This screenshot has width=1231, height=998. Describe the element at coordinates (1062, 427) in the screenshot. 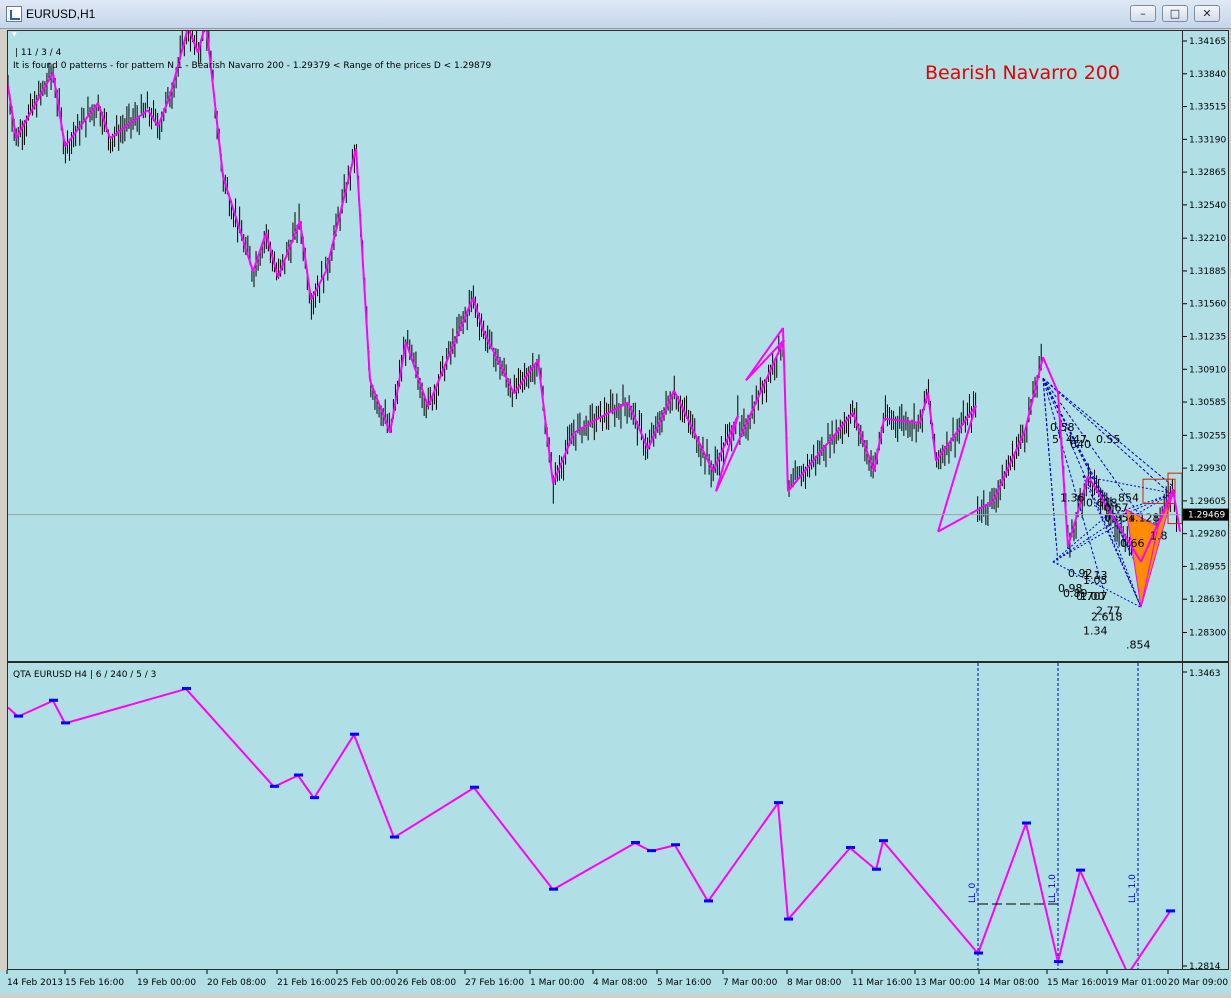

I see `fib-ratio-label: 0.58` at that location.